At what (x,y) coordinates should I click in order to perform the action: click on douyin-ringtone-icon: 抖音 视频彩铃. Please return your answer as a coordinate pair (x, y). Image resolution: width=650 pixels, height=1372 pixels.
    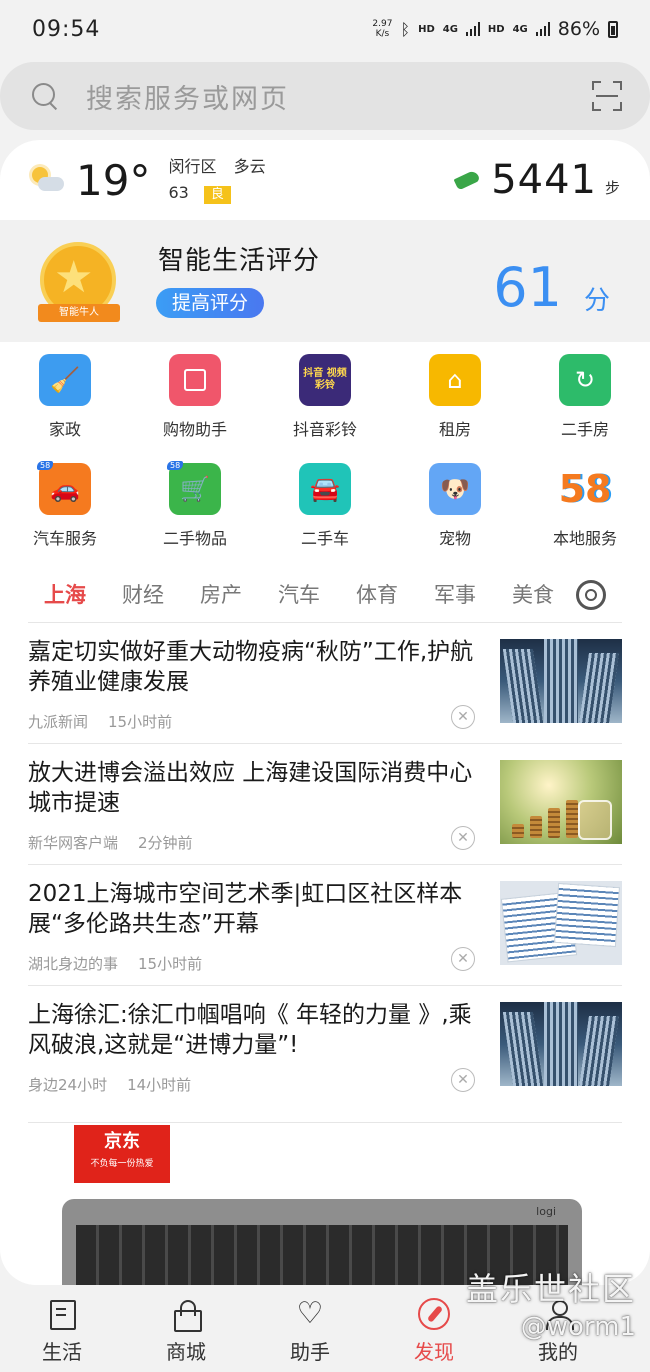
    Looking at the image, I should click on (325, 380).